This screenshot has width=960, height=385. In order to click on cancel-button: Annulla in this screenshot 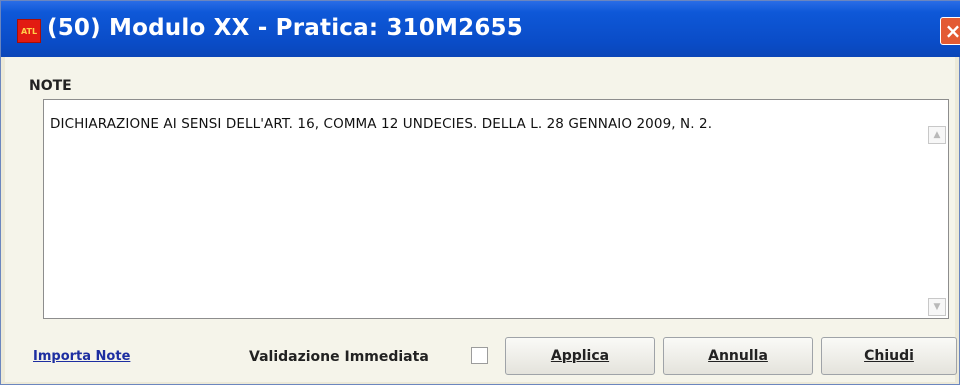, I will do `click(738, 356)`.